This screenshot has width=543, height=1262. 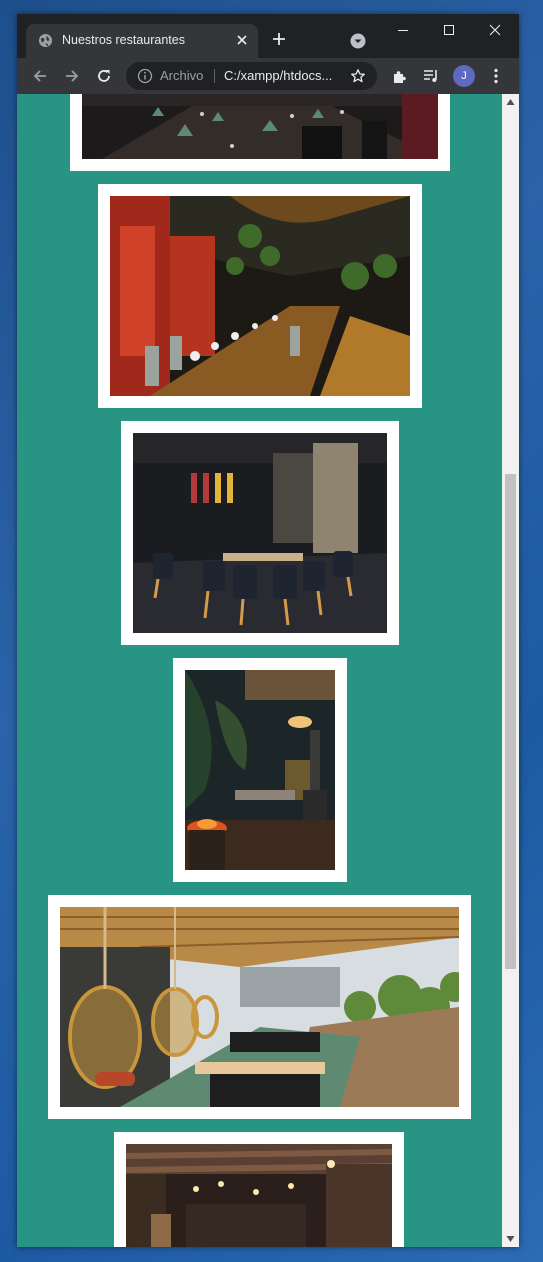 What do you see at coordinates (510, 102) in the screenshot?
I see `caret-up-icon` at bounding box center [510, 102].